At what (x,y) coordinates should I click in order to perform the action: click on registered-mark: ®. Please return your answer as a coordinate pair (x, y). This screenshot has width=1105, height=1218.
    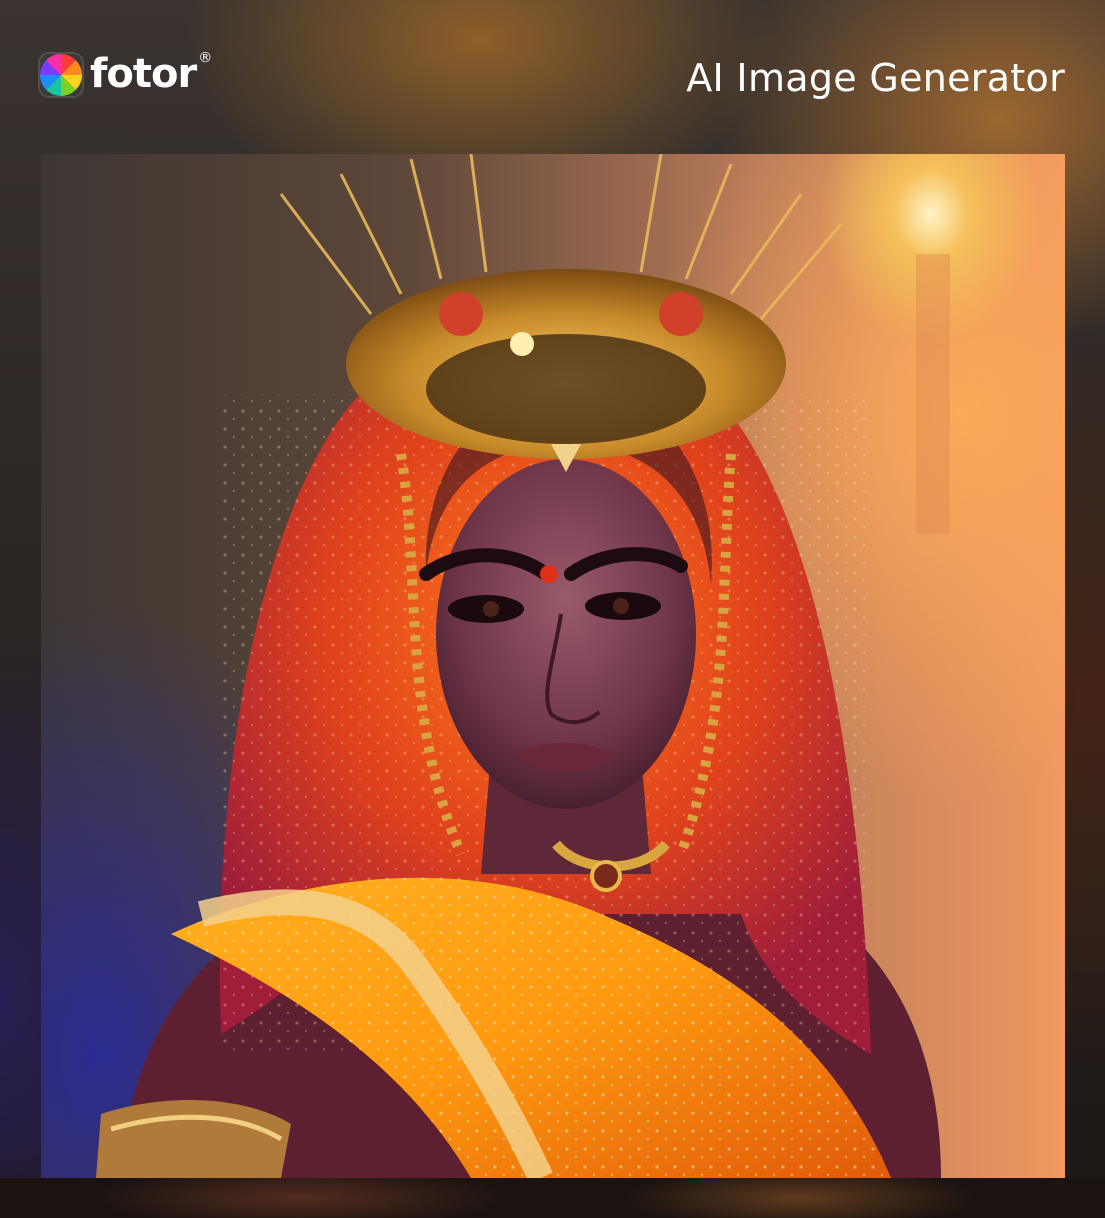
    Looking at the image, I should click on (205, 58).